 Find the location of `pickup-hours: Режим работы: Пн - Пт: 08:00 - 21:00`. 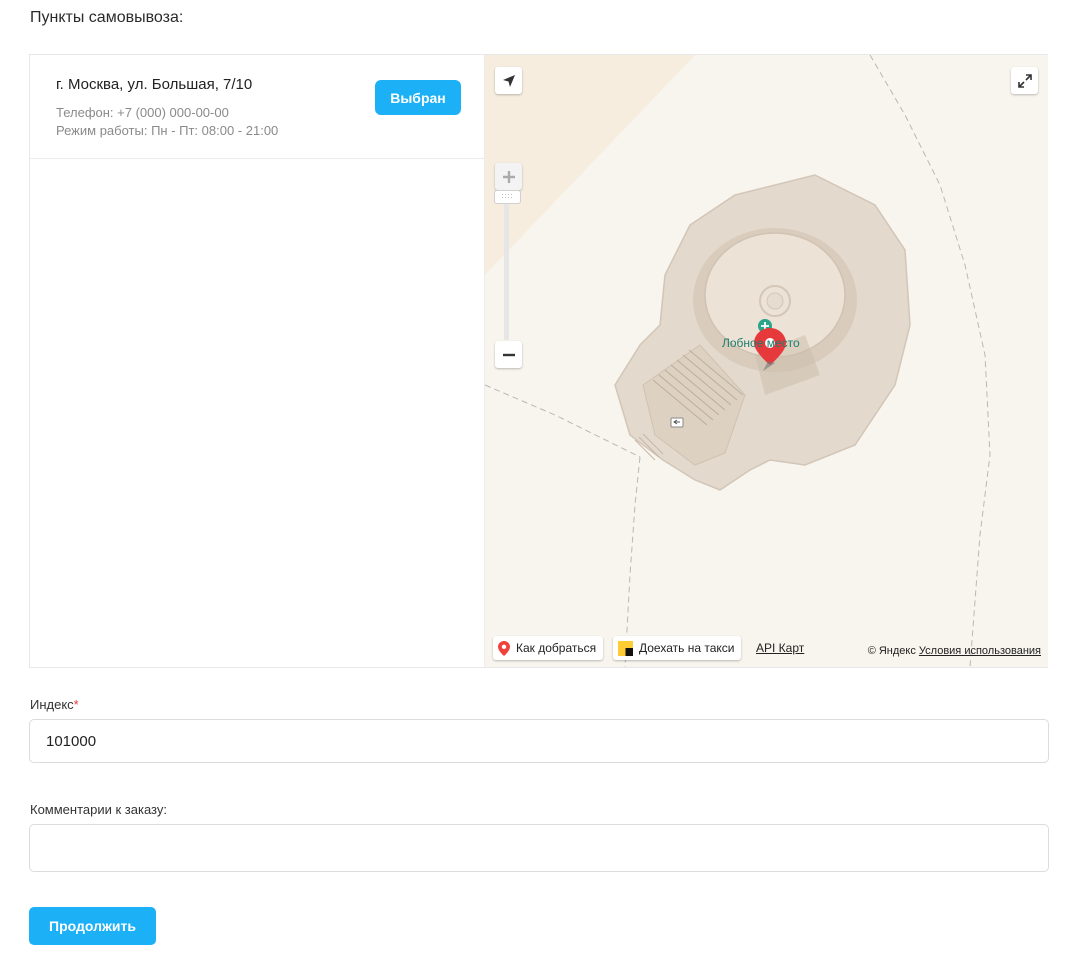

pickup-hours: Режим работы: Пн - Пт: 08:00 - 21:00 is located at coordinates (167, 130).